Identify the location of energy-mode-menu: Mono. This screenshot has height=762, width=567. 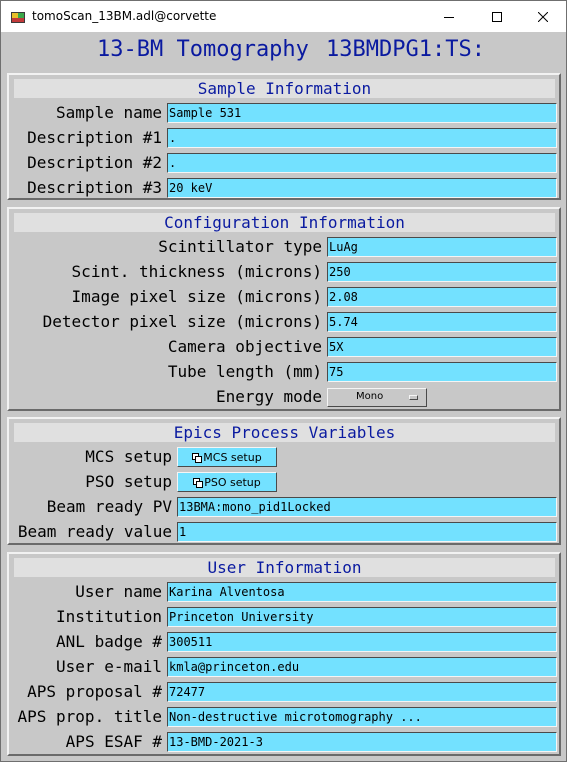
(377, 397).